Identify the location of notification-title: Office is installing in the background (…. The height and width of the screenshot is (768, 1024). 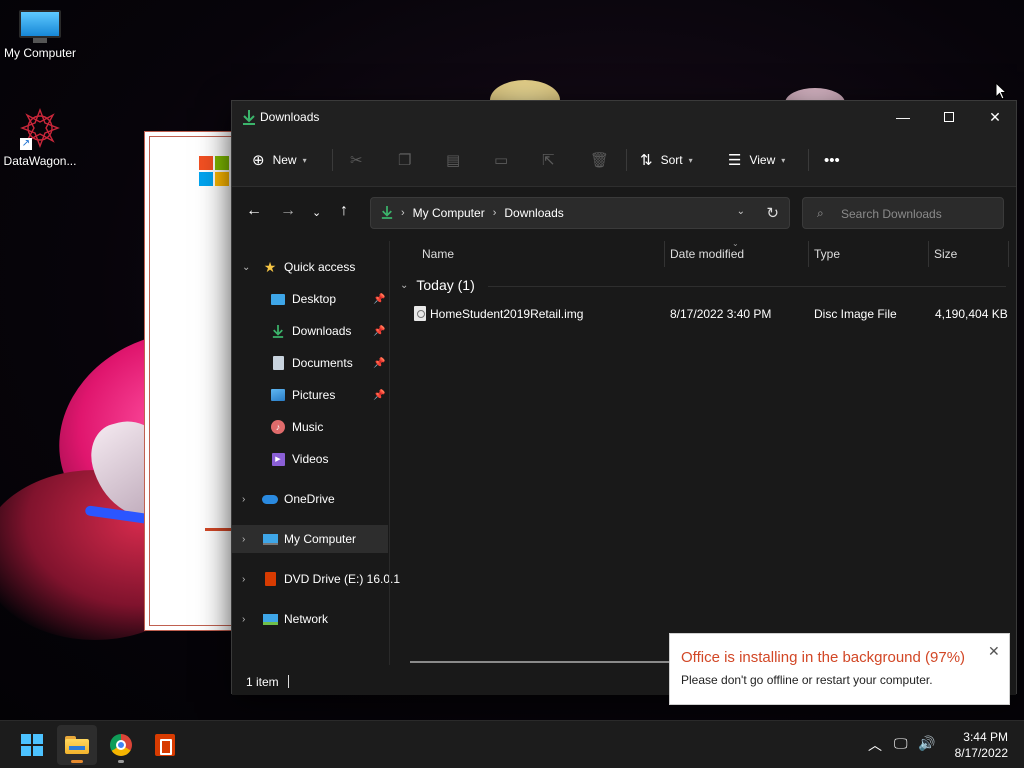
(823, 657).